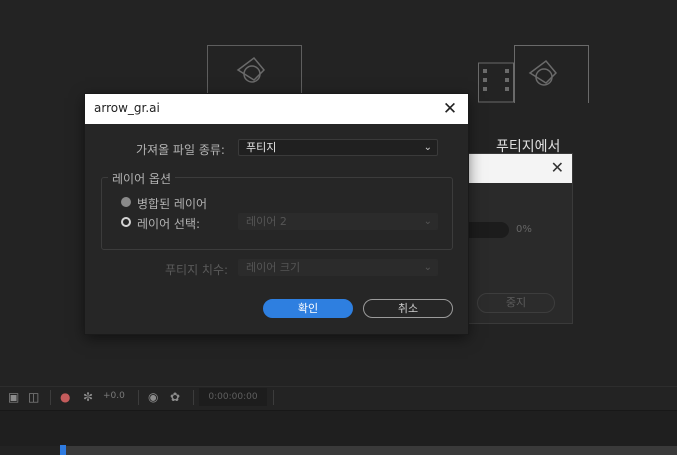 This screenshot has height=455, width=677. Describe the element at coordinates (114, 396) in the screenshot. I see `exposure-offset: +0.0` at that location.